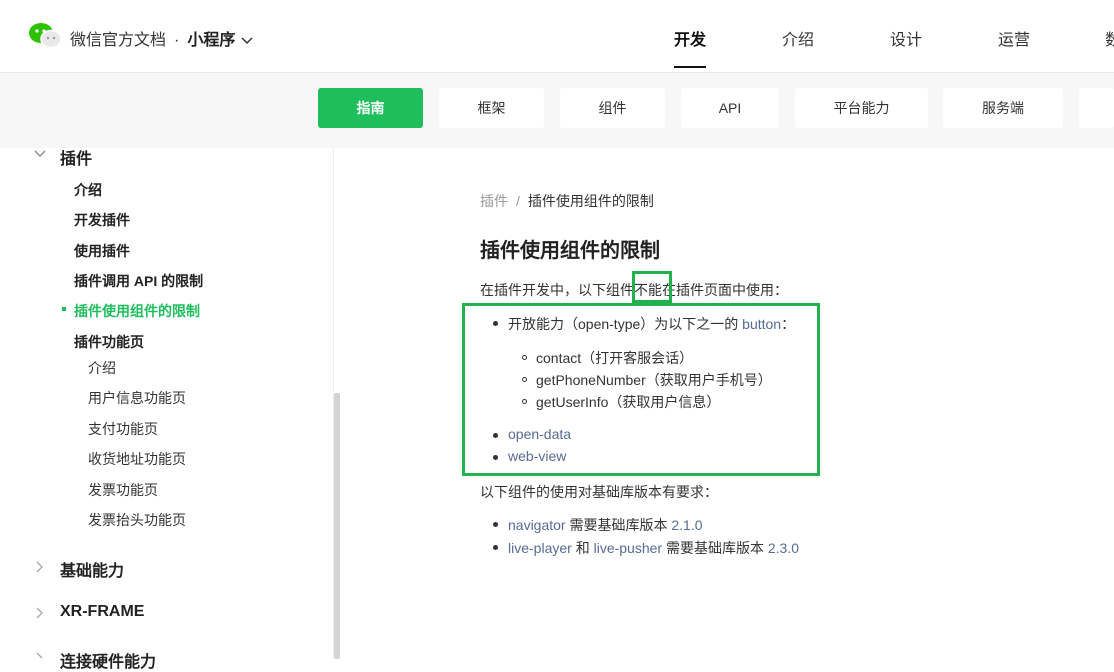 This screenshot has width=1114, height=672. What do you see at coordinates (211, 40) in the screenshot?
I see `product-switcher-label: 小程序` at bounding box center [211, 40].